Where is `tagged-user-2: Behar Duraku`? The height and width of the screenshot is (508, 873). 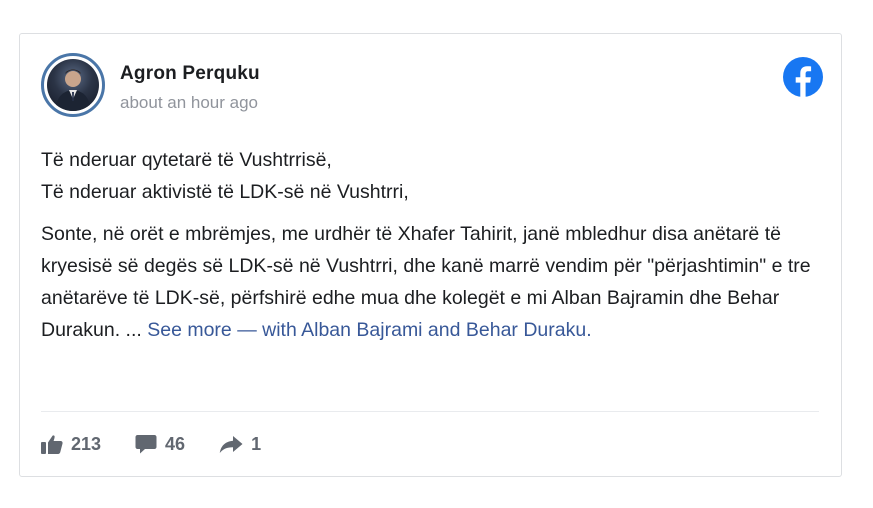 tagged-user-2: Behar Duraku is located at coordinates (526, 330).